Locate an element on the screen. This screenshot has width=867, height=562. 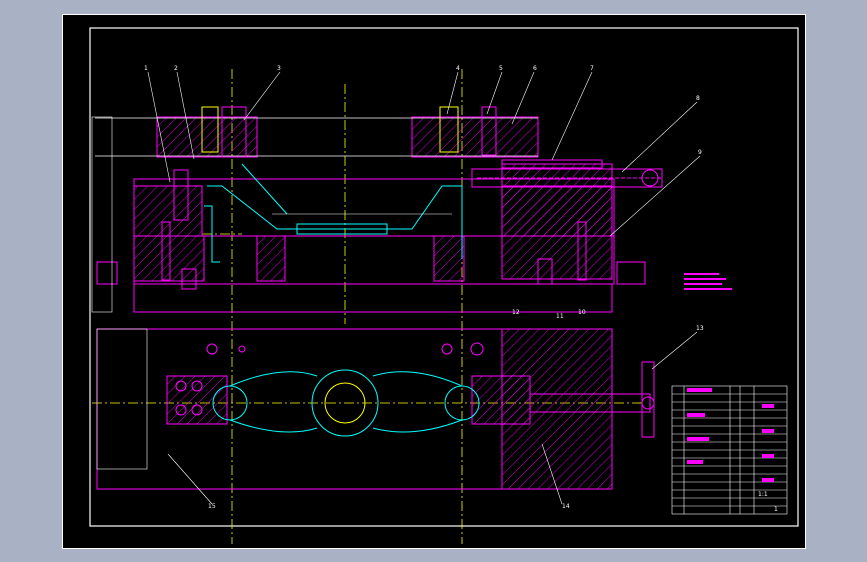
balloon-12: 12 is located at coordinates (516, 312).